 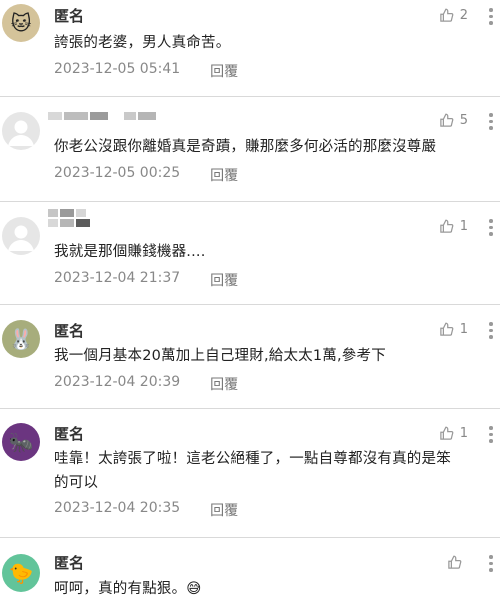 What do you see at coordinates (128, 589) in the screenshot?
I see `comment-text: 呵呵，真的有點狠。😅` at bounding box center [128, 589].